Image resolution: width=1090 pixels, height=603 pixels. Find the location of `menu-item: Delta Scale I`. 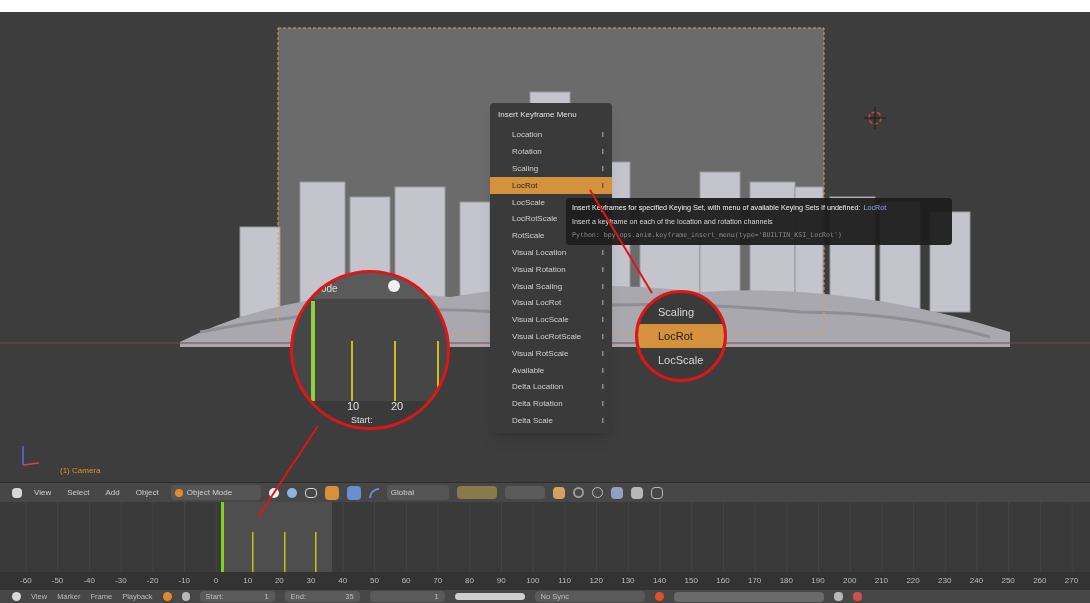

menu-item: Delta Scale I is located at coordinates (551, 421).